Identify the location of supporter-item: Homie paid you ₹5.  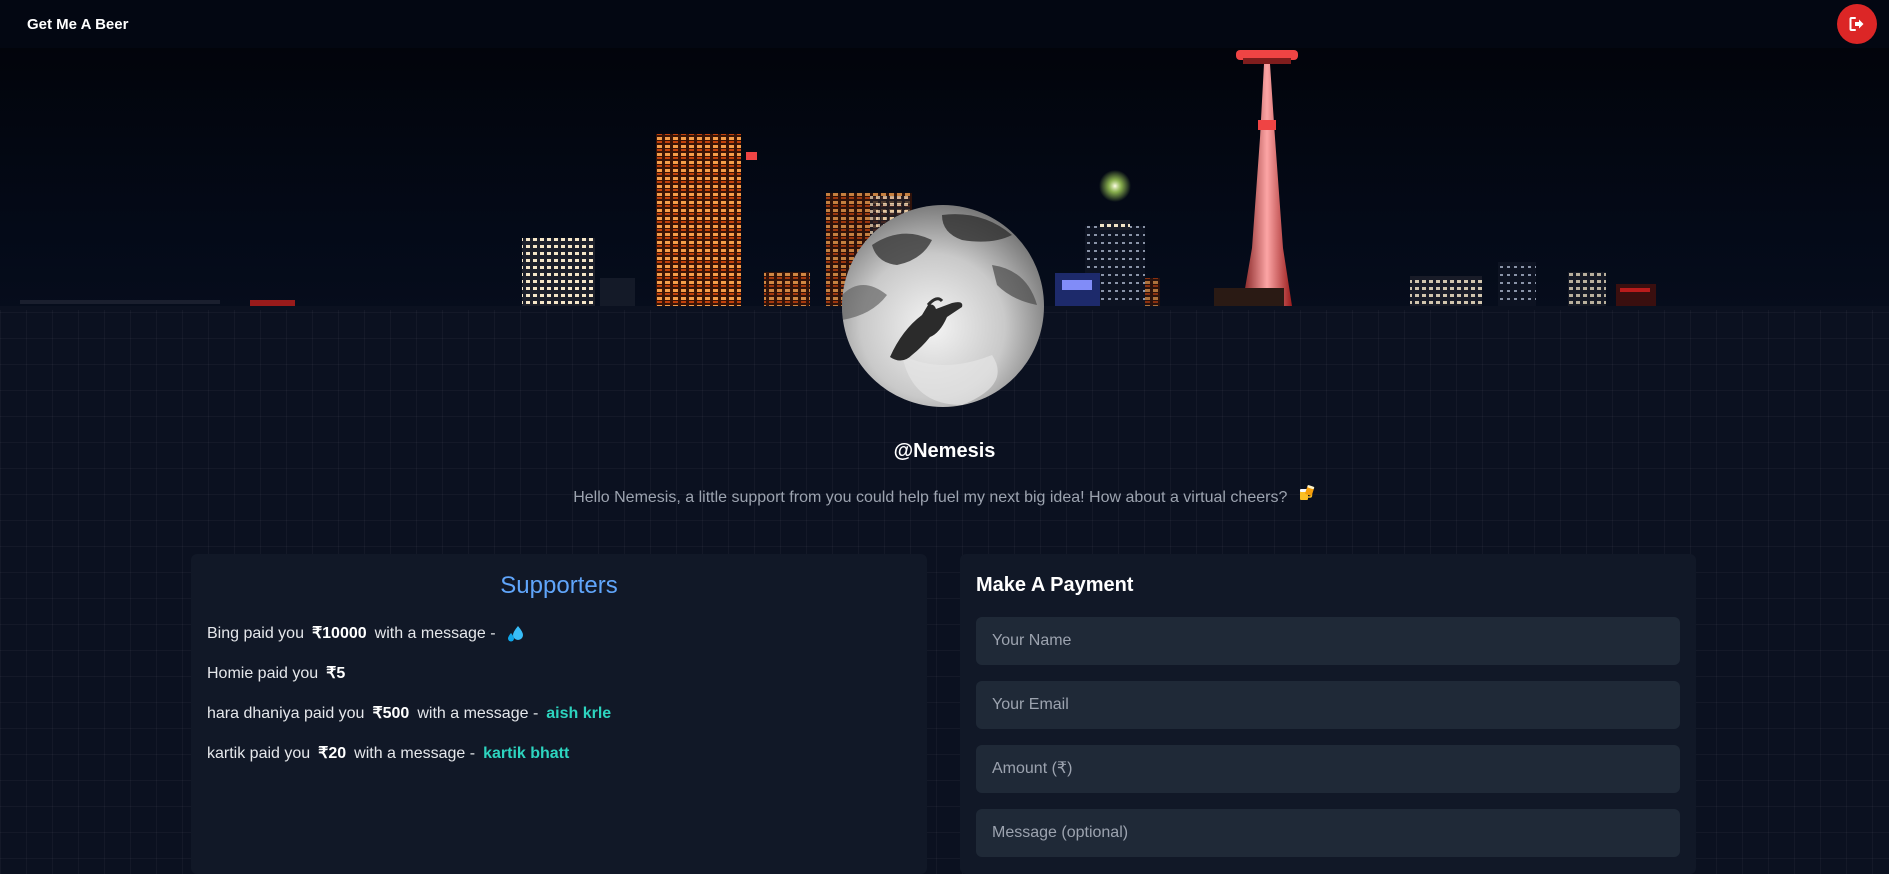
(559, 674).